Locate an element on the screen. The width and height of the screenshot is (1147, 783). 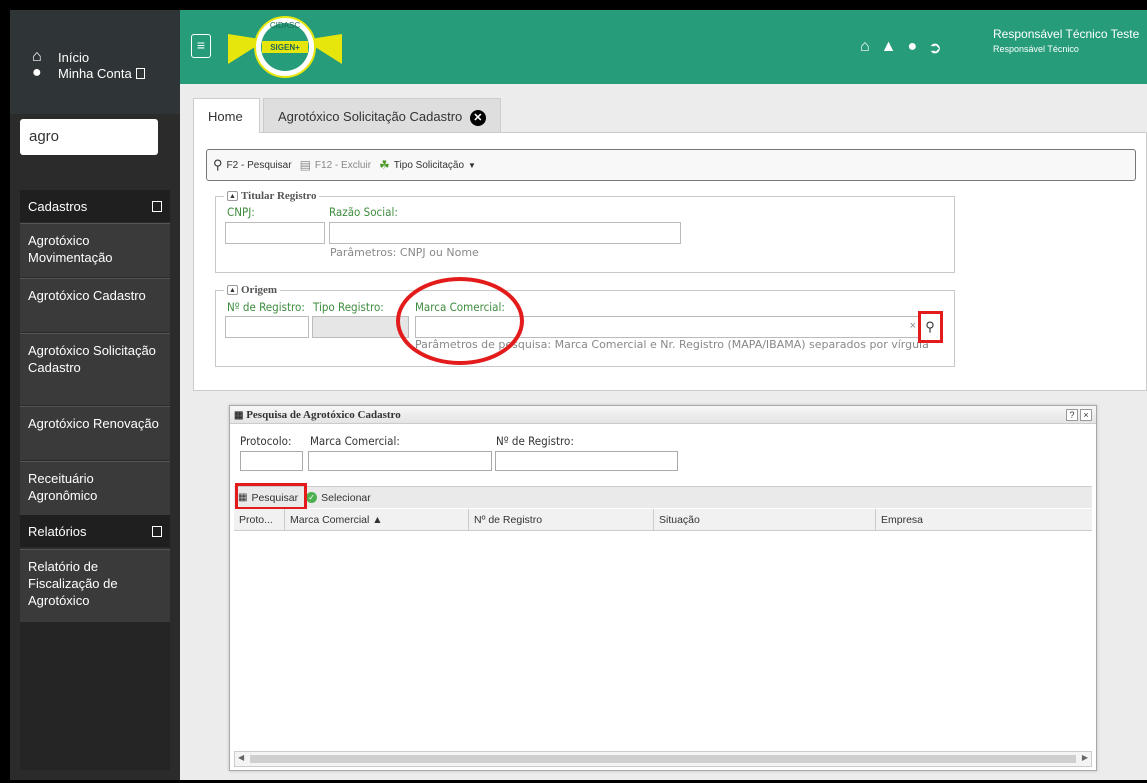
titular-legend: ▲ Titular Registro is located at coordinates (272, 196).